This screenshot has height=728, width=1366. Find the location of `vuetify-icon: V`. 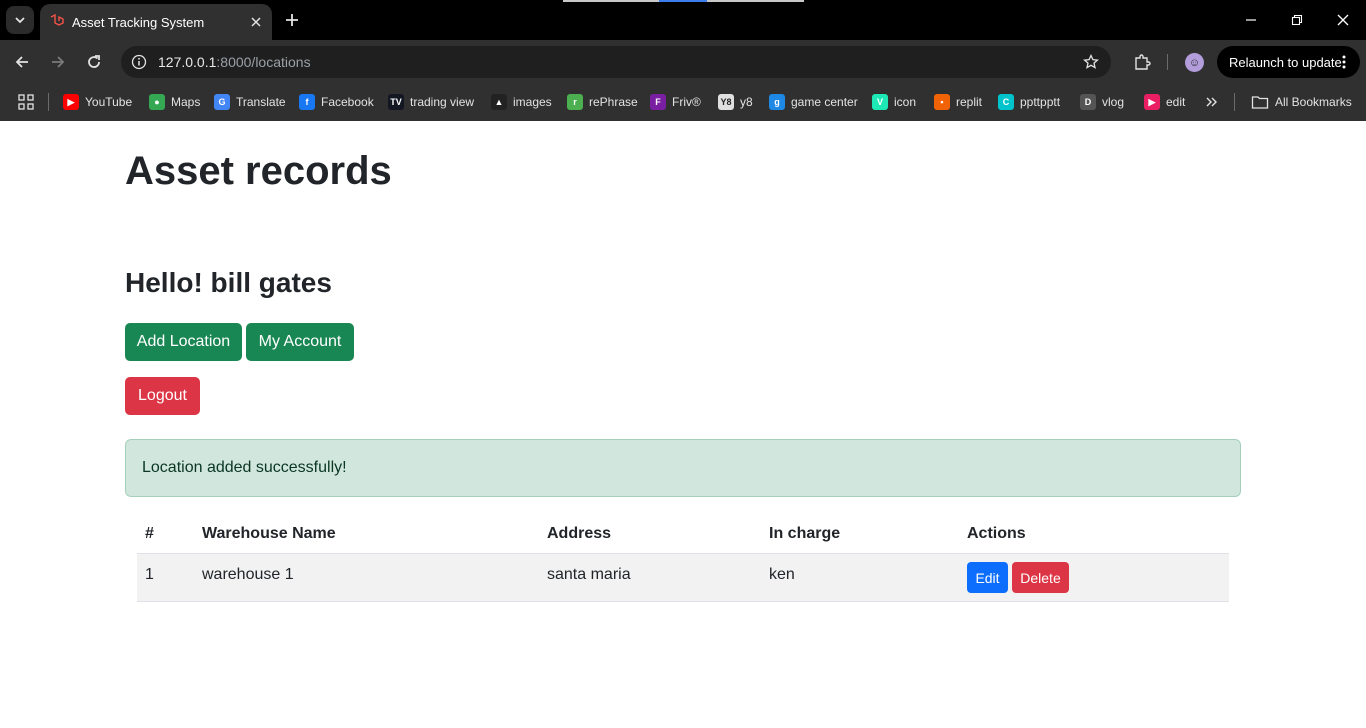

vuetify-icon: V is located at coordinates (880, 102).